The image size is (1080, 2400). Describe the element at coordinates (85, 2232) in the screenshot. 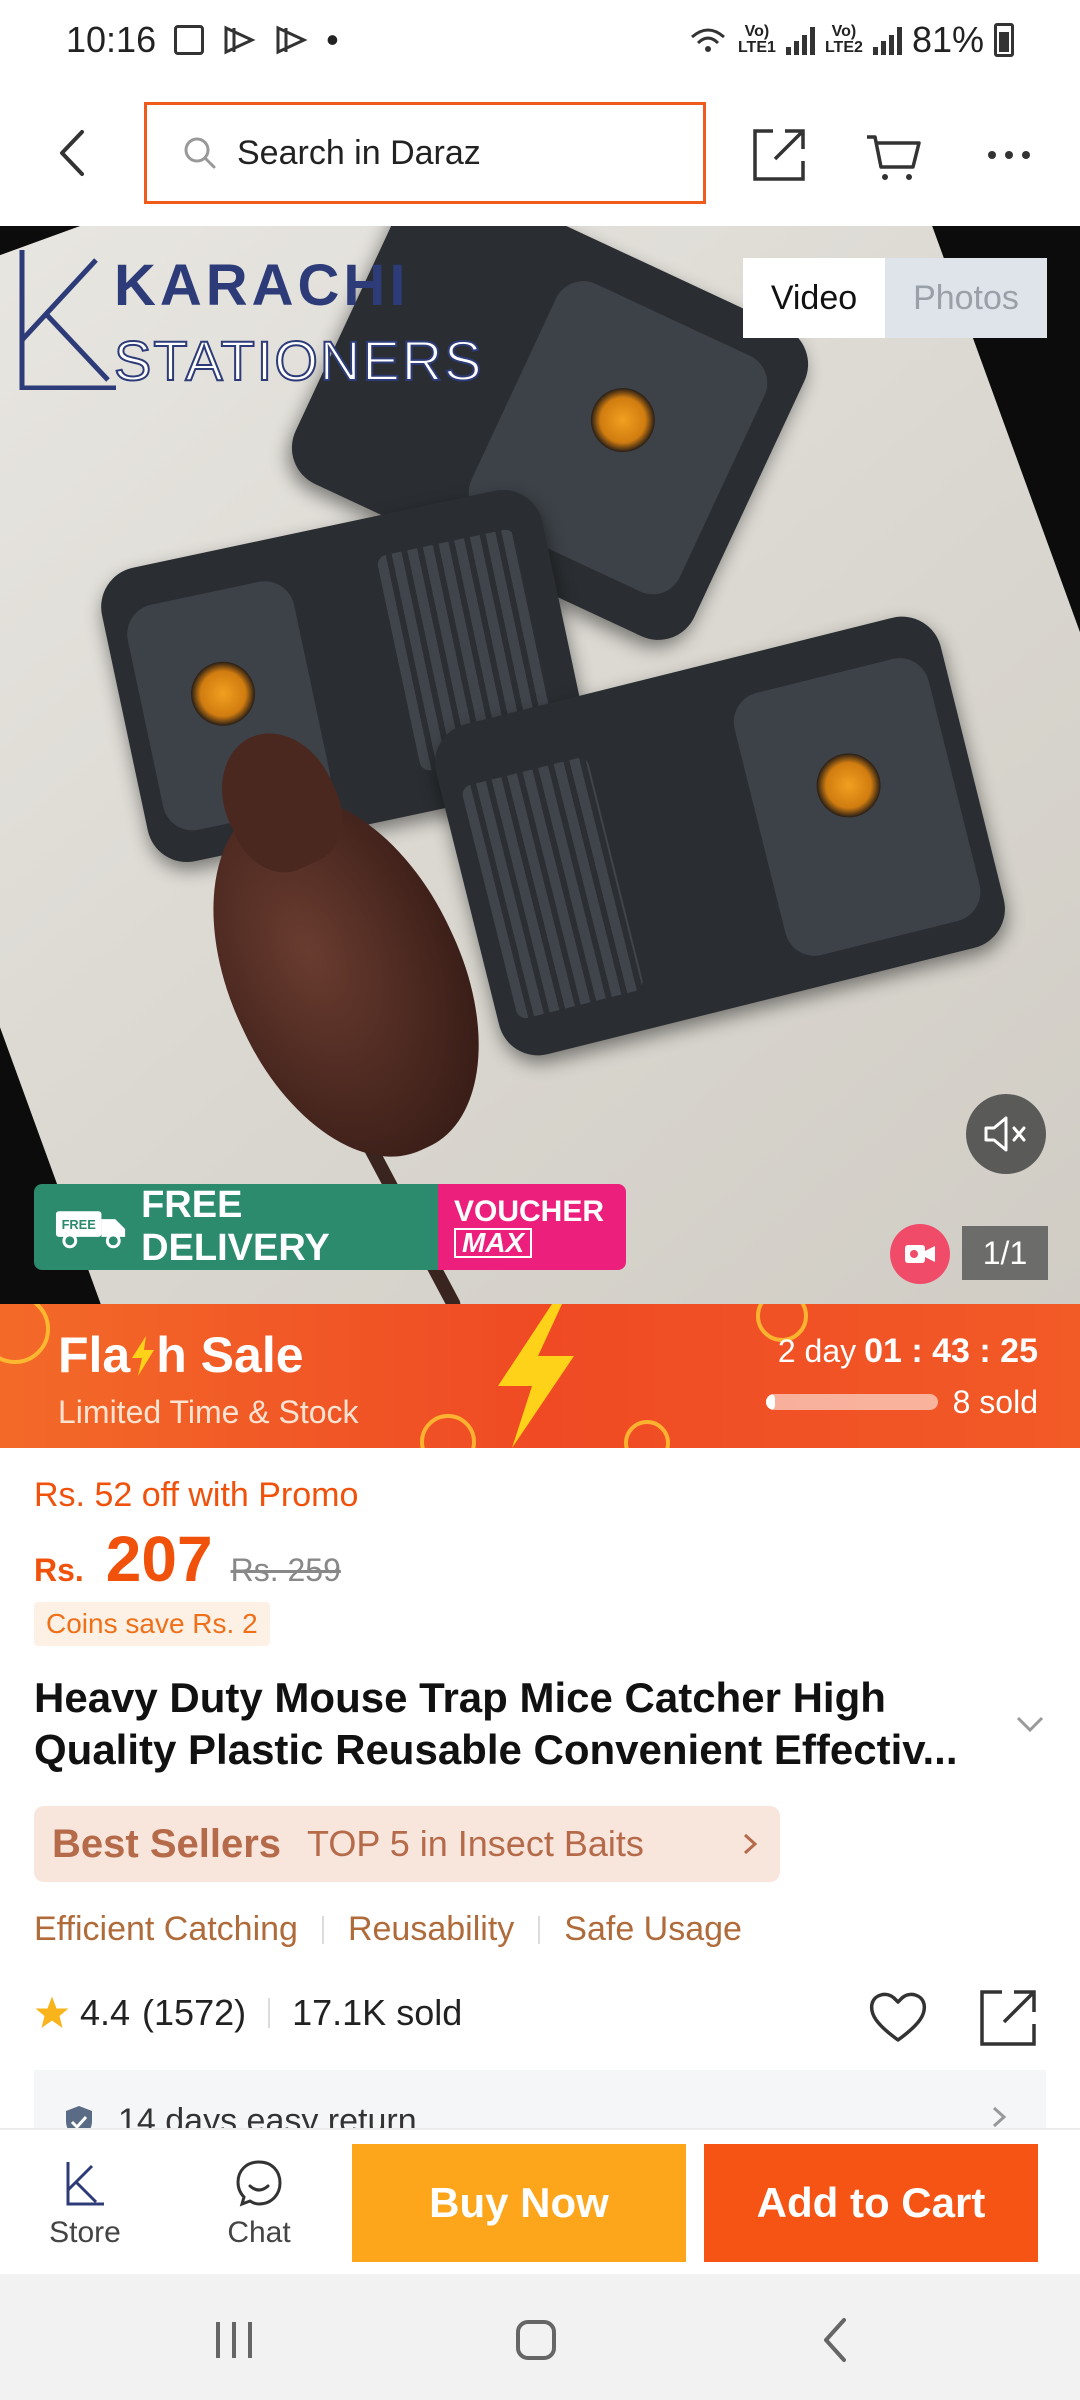

I see `store-label: Store` at that location.